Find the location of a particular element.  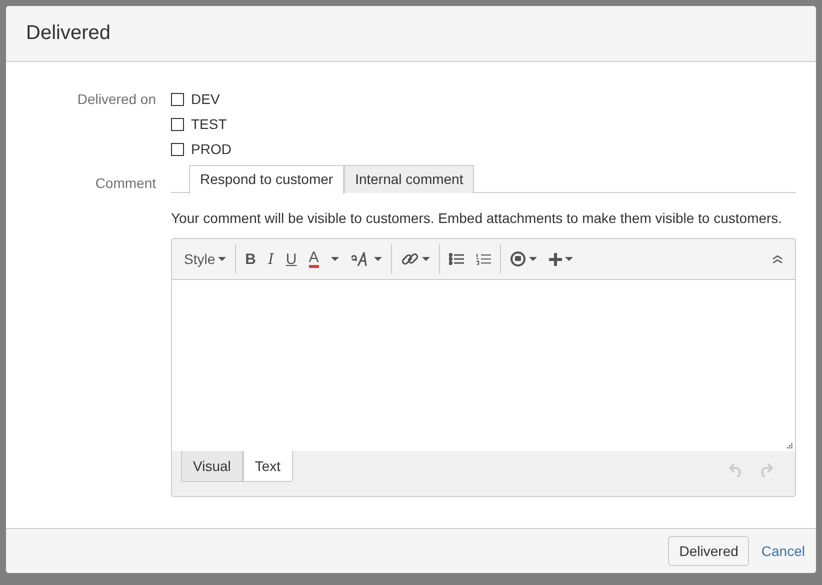

resize-grip-icon is located at coordinates (790, 446).